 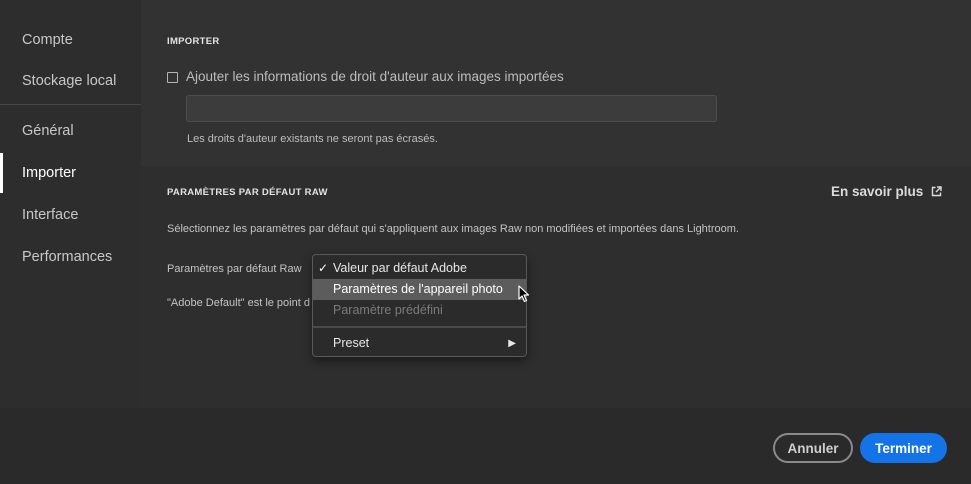 What do you see at coordinates (512, 343) in the screenshot?
I see `submenu-arrow-icon: ▶` at bounding box center [512, 343].